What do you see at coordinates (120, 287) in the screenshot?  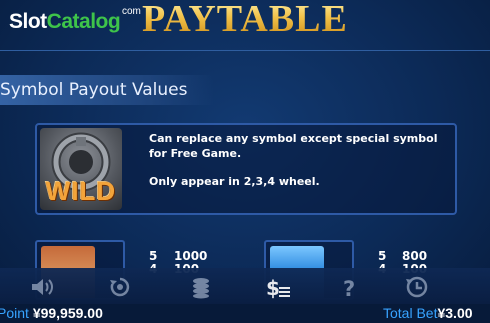 I see `autoplay-icon` at bounding box center [120, 287].